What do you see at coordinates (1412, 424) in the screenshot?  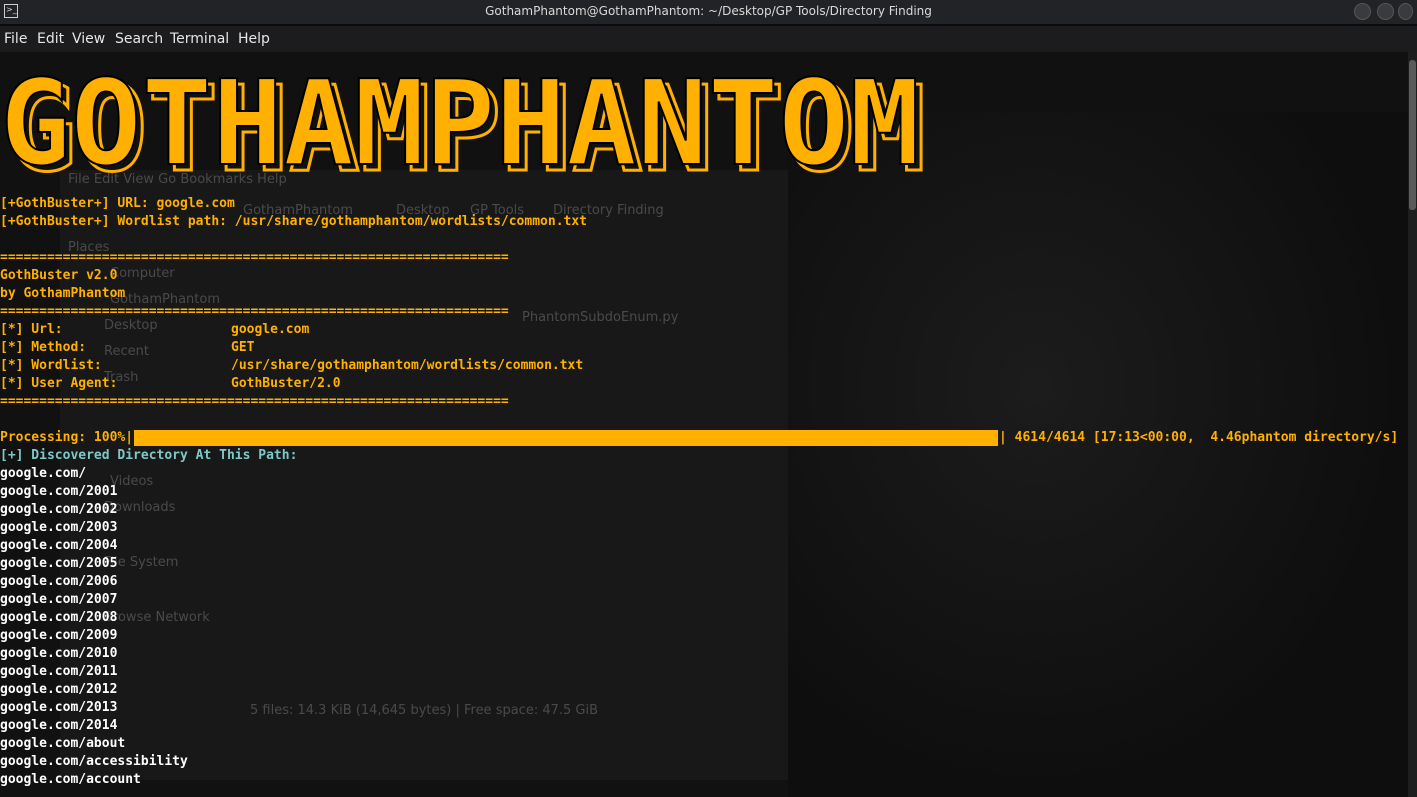 I see `terminal-scrollbar` at bounding box center [1412, 424].